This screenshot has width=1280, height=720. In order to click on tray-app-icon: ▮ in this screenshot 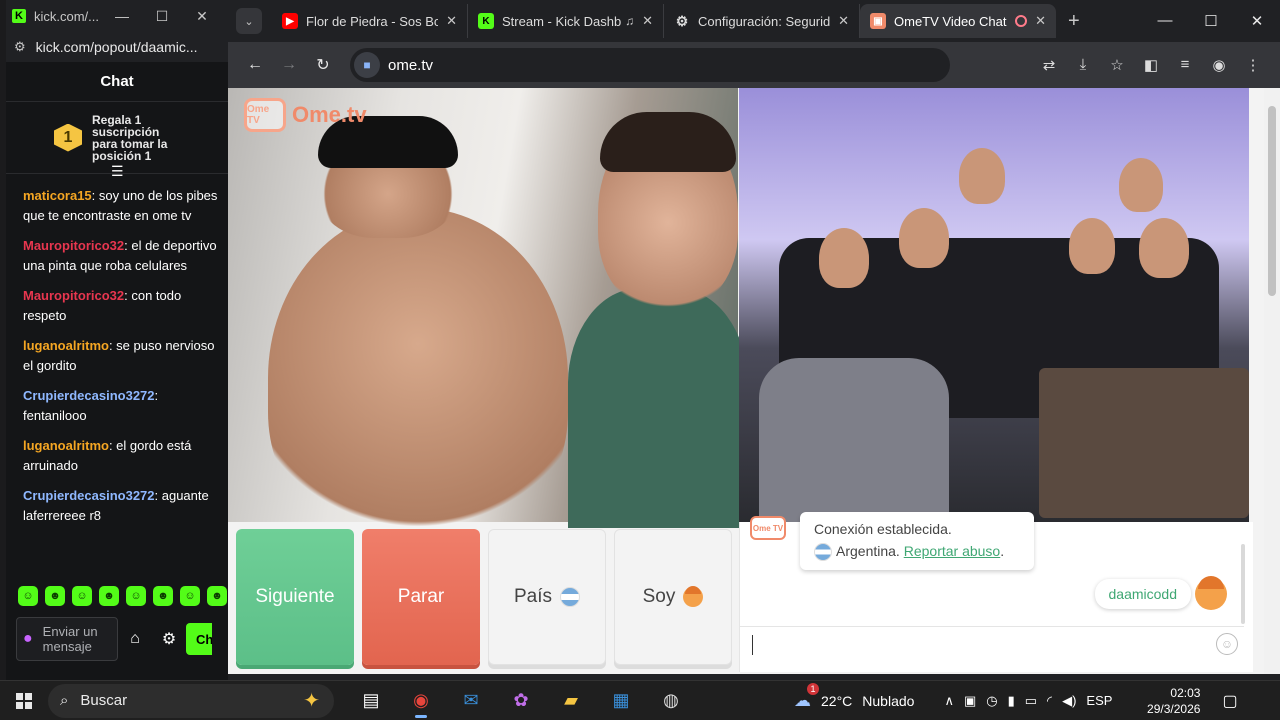, I will do `click(1011, 701)`.